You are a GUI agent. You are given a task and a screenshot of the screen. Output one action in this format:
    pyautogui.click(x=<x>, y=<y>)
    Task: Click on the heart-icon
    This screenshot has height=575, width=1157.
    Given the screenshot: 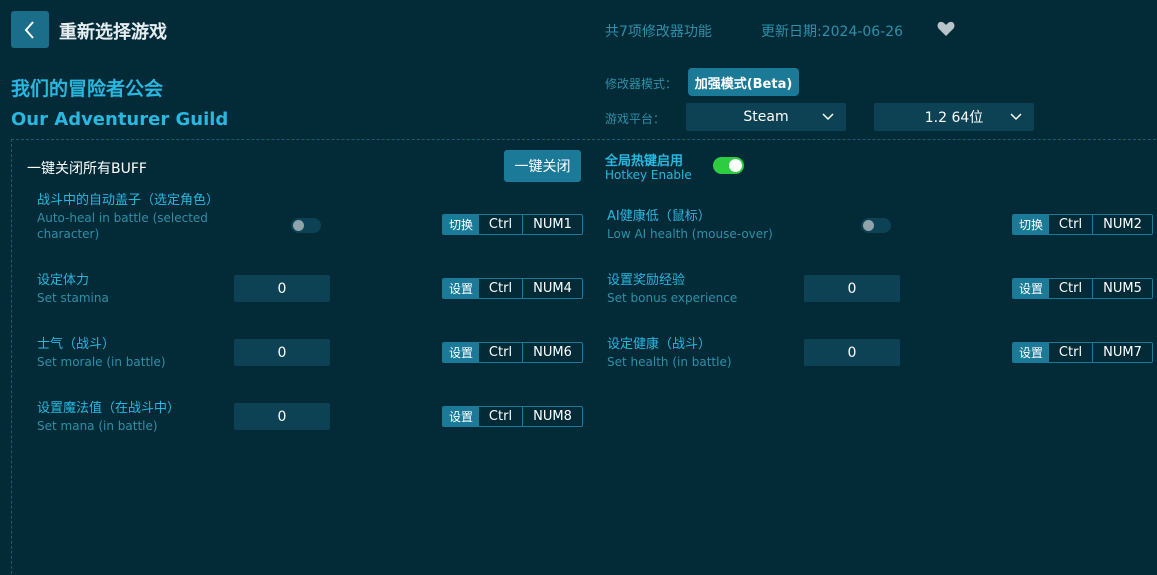 What is the action you would take?
    pyautogui.click(x=946, y=29)
    